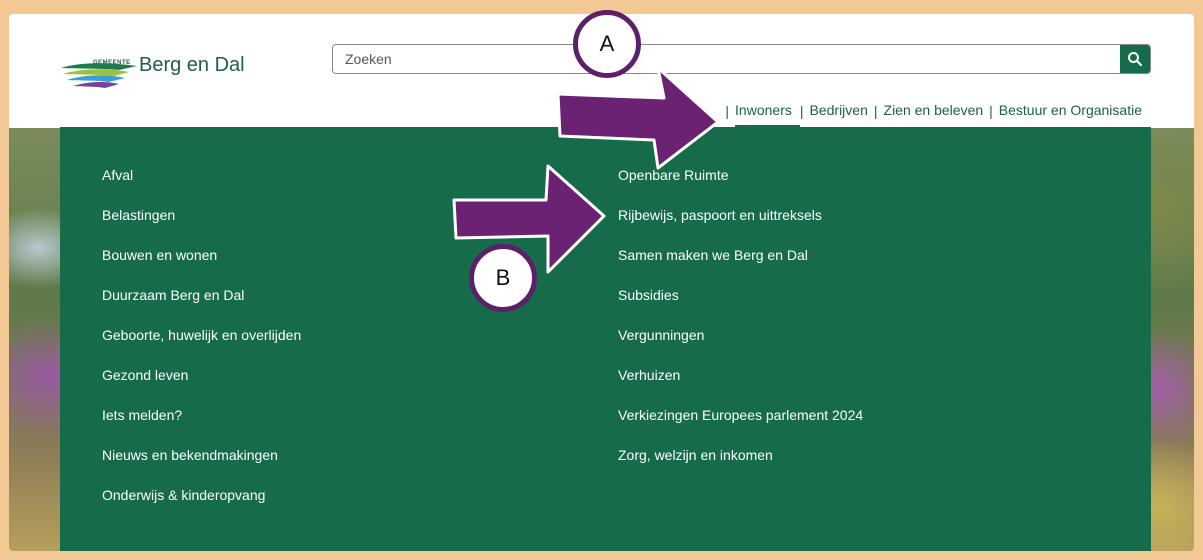 This screenshot has height=560, width=1203. Describe the element at coordinates (740, 387) in the screenshot. I see `menu-link-verhuizen: Verhuizen` at that location.